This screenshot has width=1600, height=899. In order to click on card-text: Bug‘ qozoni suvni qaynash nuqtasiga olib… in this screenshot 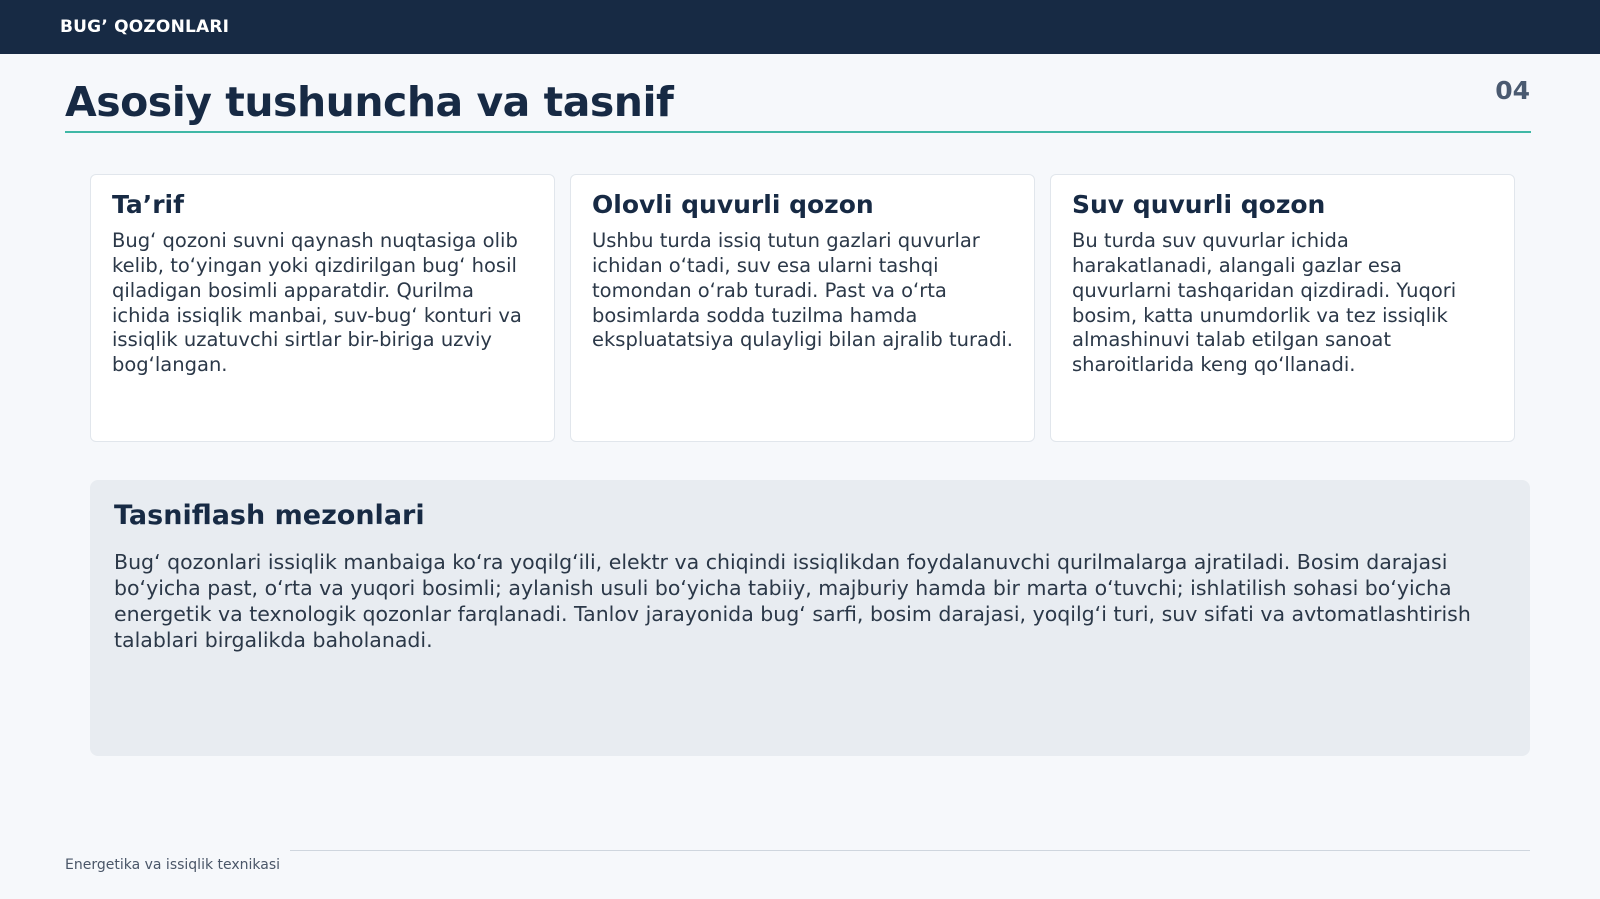, I will do `click(317, 303)`.